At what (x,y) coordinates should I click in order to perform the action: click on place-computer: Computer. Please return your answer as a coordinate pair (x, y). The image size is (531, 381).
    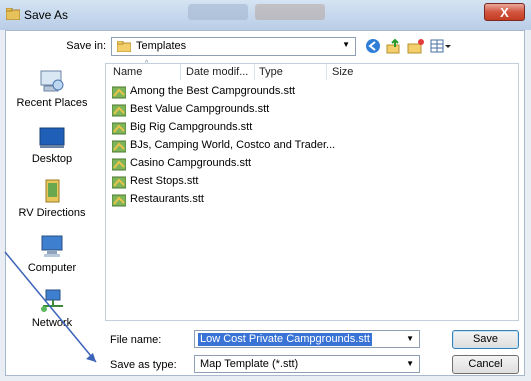
    Looking at the image, I should click on (52, 253).